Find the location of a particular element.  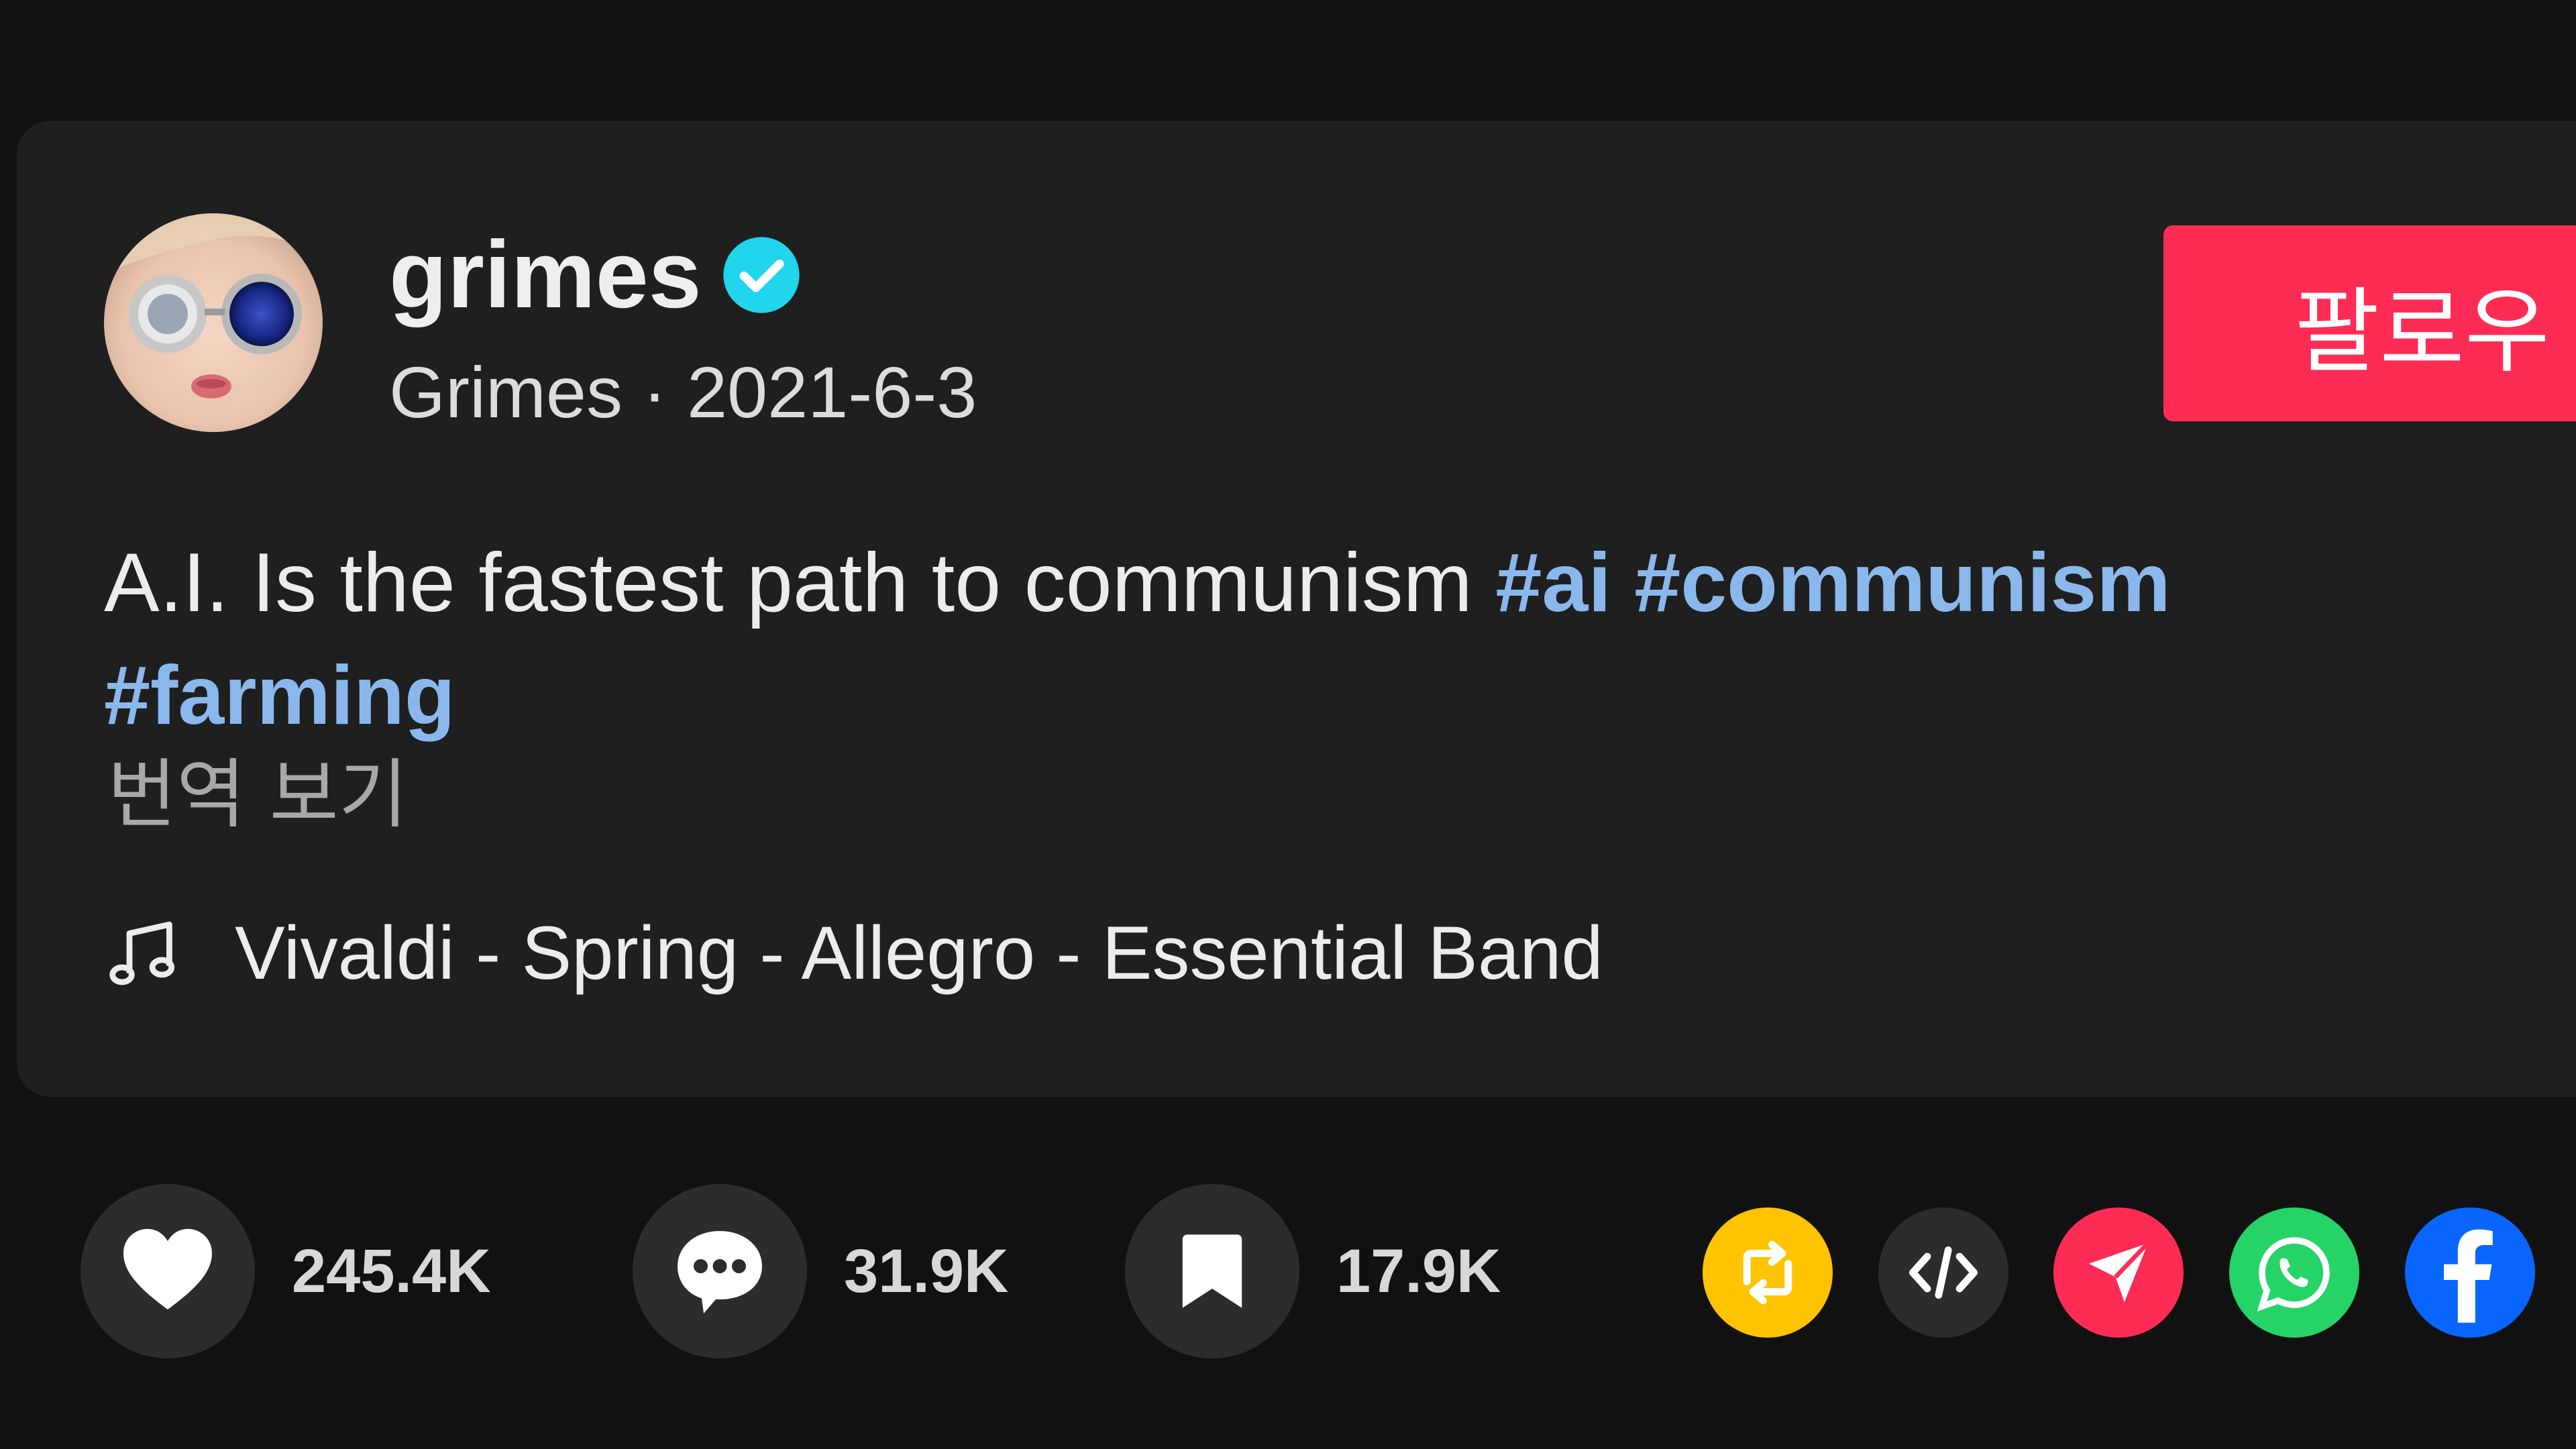

facebook-button is located at coordinates (2470, 1273).